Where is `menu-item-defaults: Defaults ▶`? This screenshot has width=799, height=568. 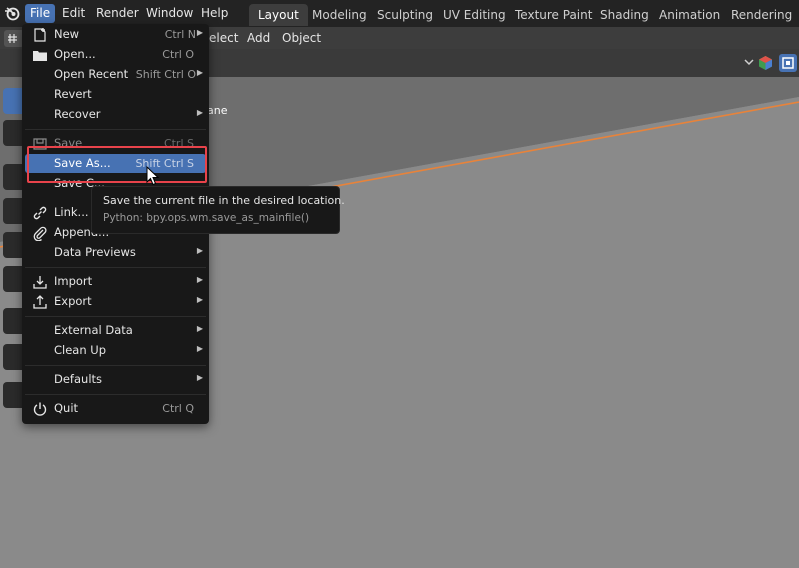
menu-item-defaults: Defaults ▶ is located at coordinates (115, 379).